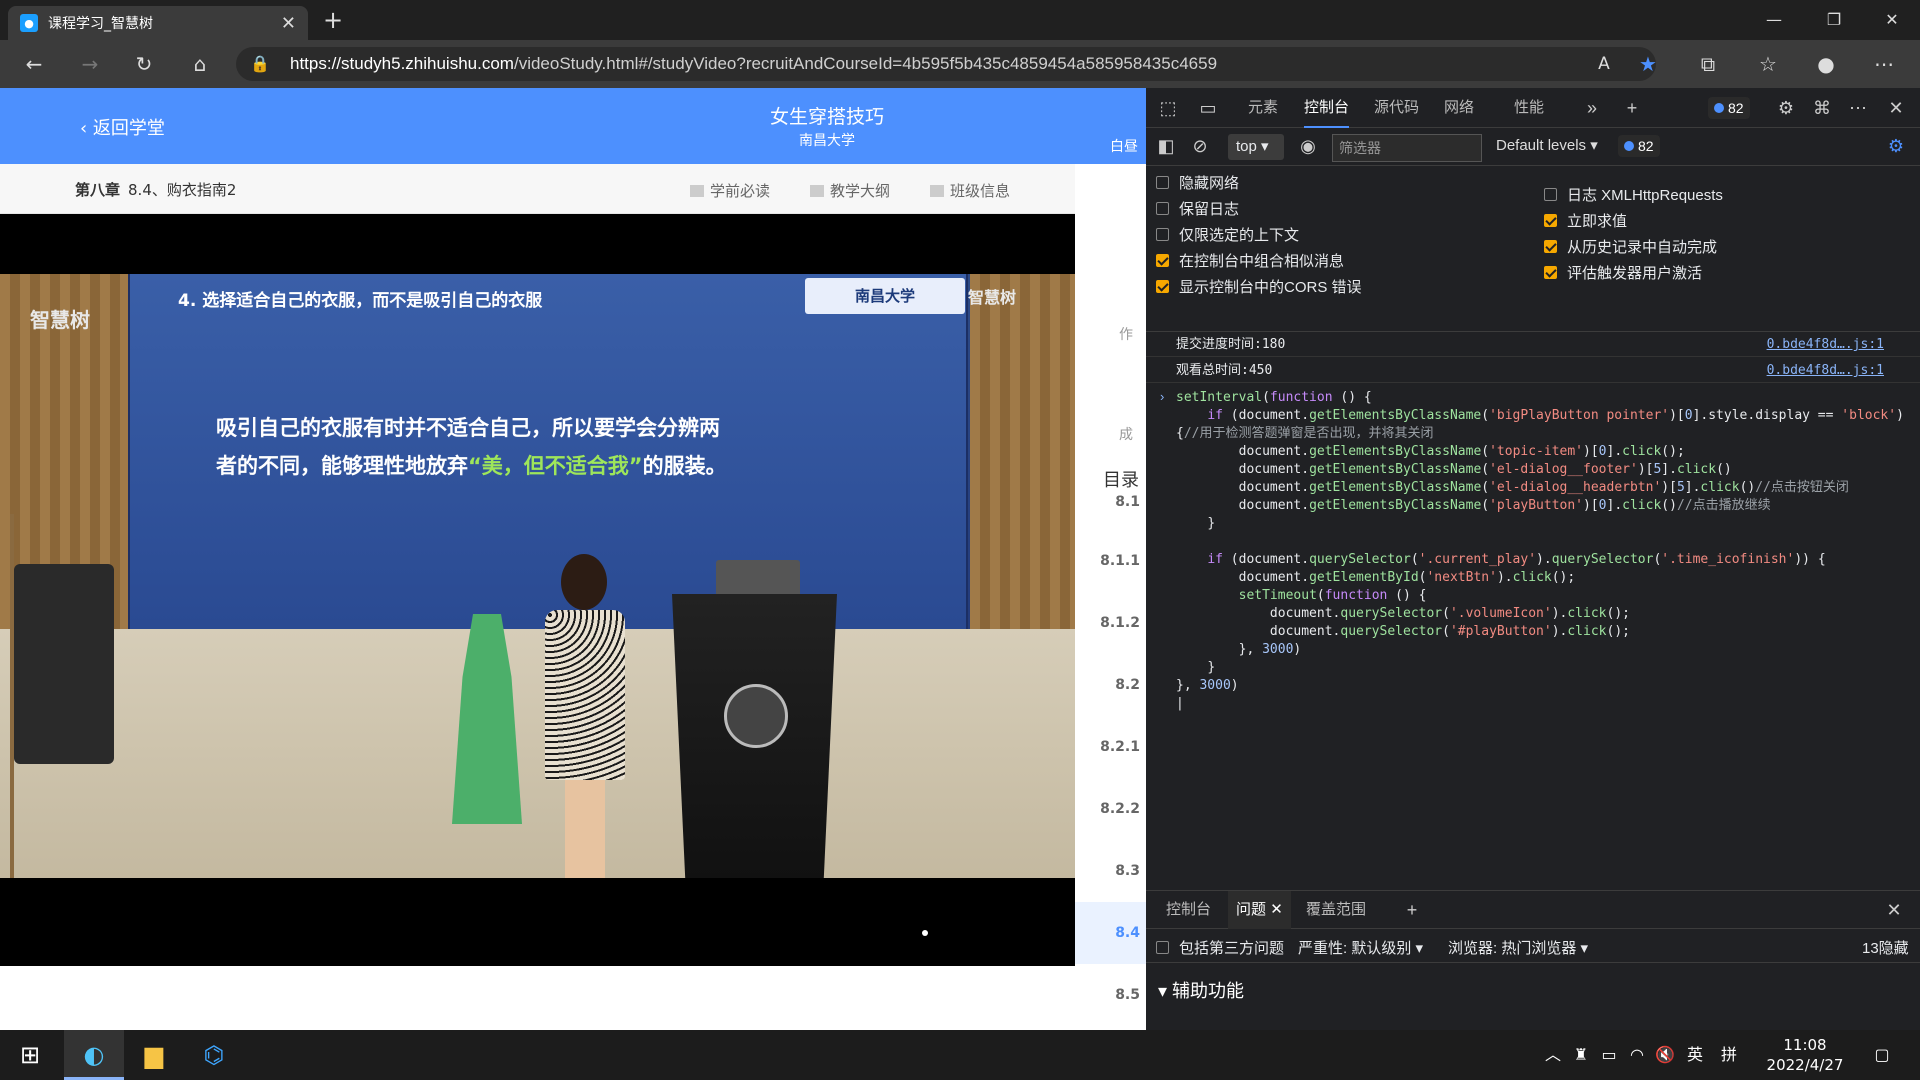 This screenshot has width=1920, height=1080. I want to click on eager-eval-checkbox: 立即求值, so click(1585, 220).